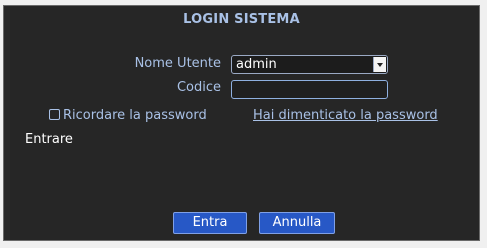 The image size is (487, 248). What do you see at coordinates (309, 89) in the screenshot?
I see `password-input` at bounding box center [309, 89].